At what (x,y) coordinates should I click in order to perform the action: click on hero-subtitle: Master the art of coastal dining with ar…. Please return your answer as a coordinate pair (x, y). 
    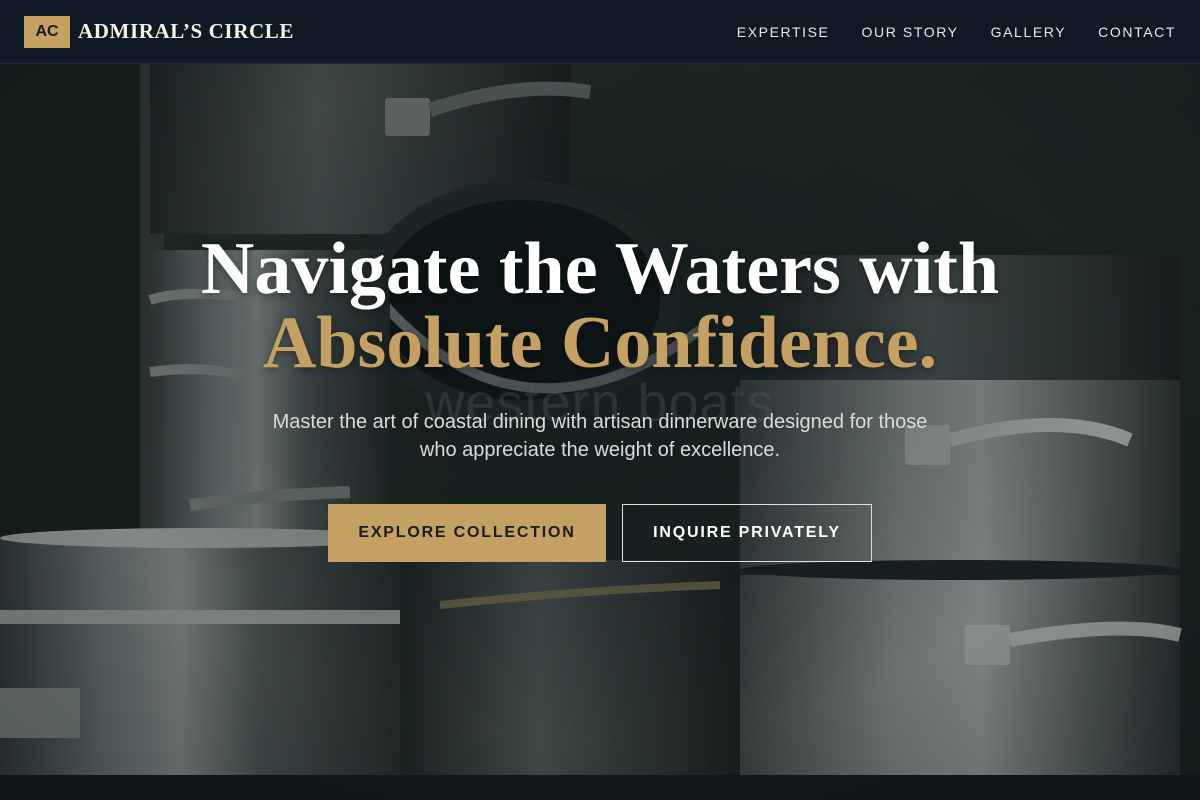
    Looking at the image, I should click on (600, 436).